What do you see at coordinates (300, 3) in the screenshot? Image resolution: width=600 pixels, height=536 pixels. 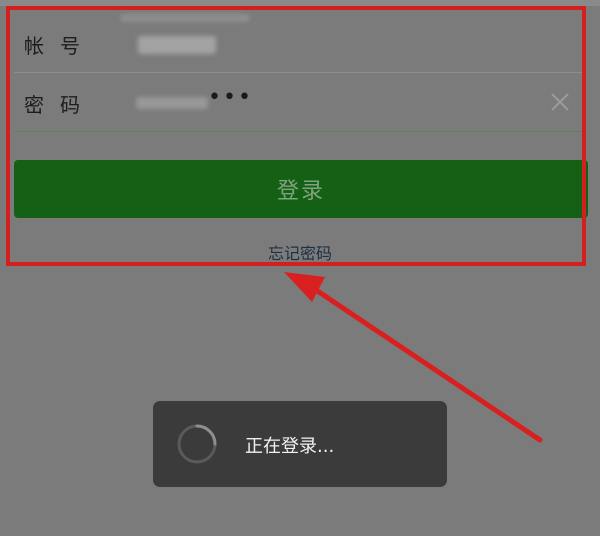 I see `status-strip` at bounding box center [300, 3].